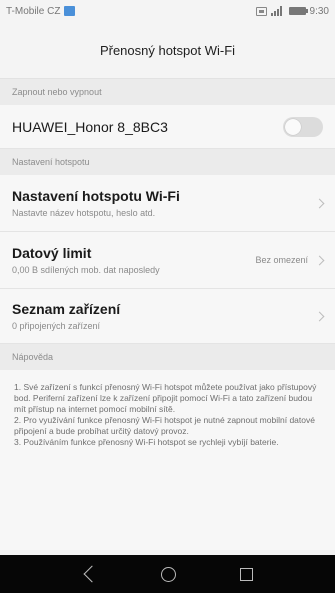  What do you see at coordinates (167, 11) in the screenshot?
I see `status-bar: T-Mobile CZ 9:30` at bounding box center [167, 11].